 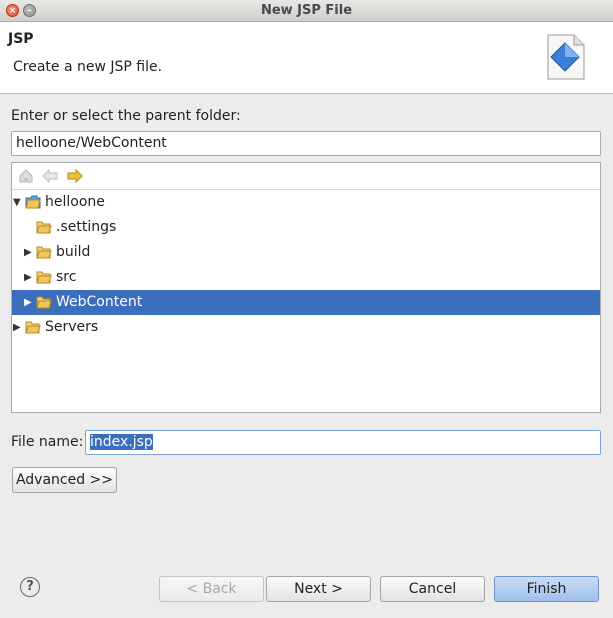 What do you see at coordinates (546, 589) in the screenshot?
I see `finish-button: Finish` at bounding box center [546, 589].